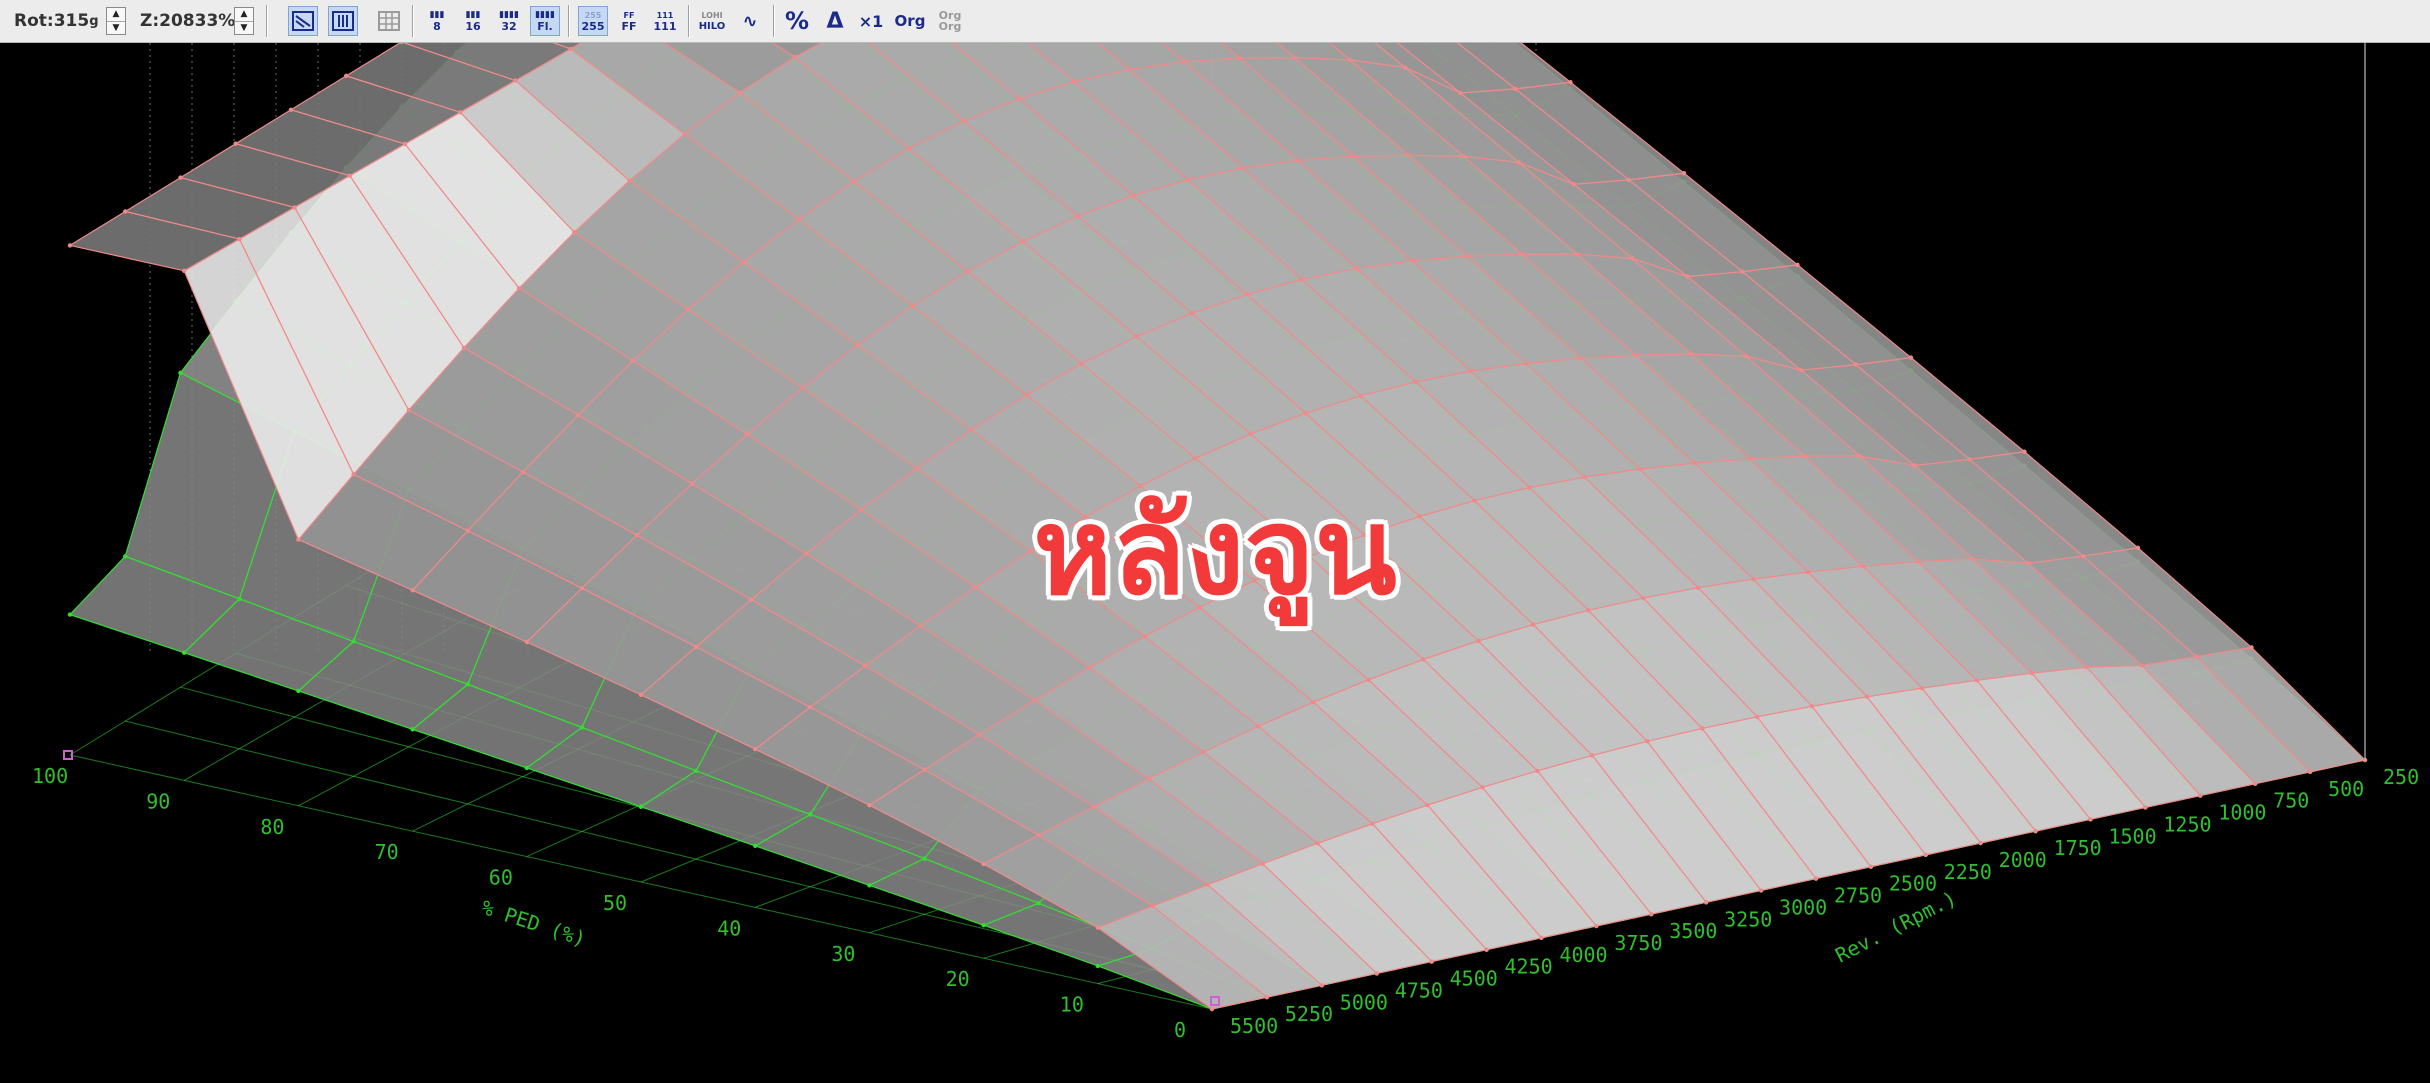 The height and width of the screenshot is (1083, 2430). I want to click on ped-tick-label: 10, so click(1072, 1005).